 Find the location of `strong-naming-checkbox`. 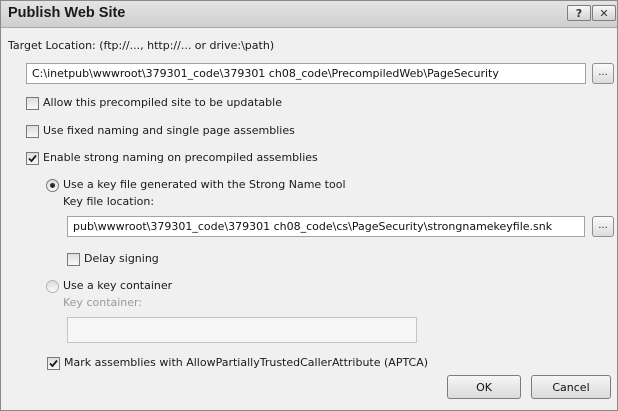

strong-naming-checkbox is located at coordinates (32, 158).